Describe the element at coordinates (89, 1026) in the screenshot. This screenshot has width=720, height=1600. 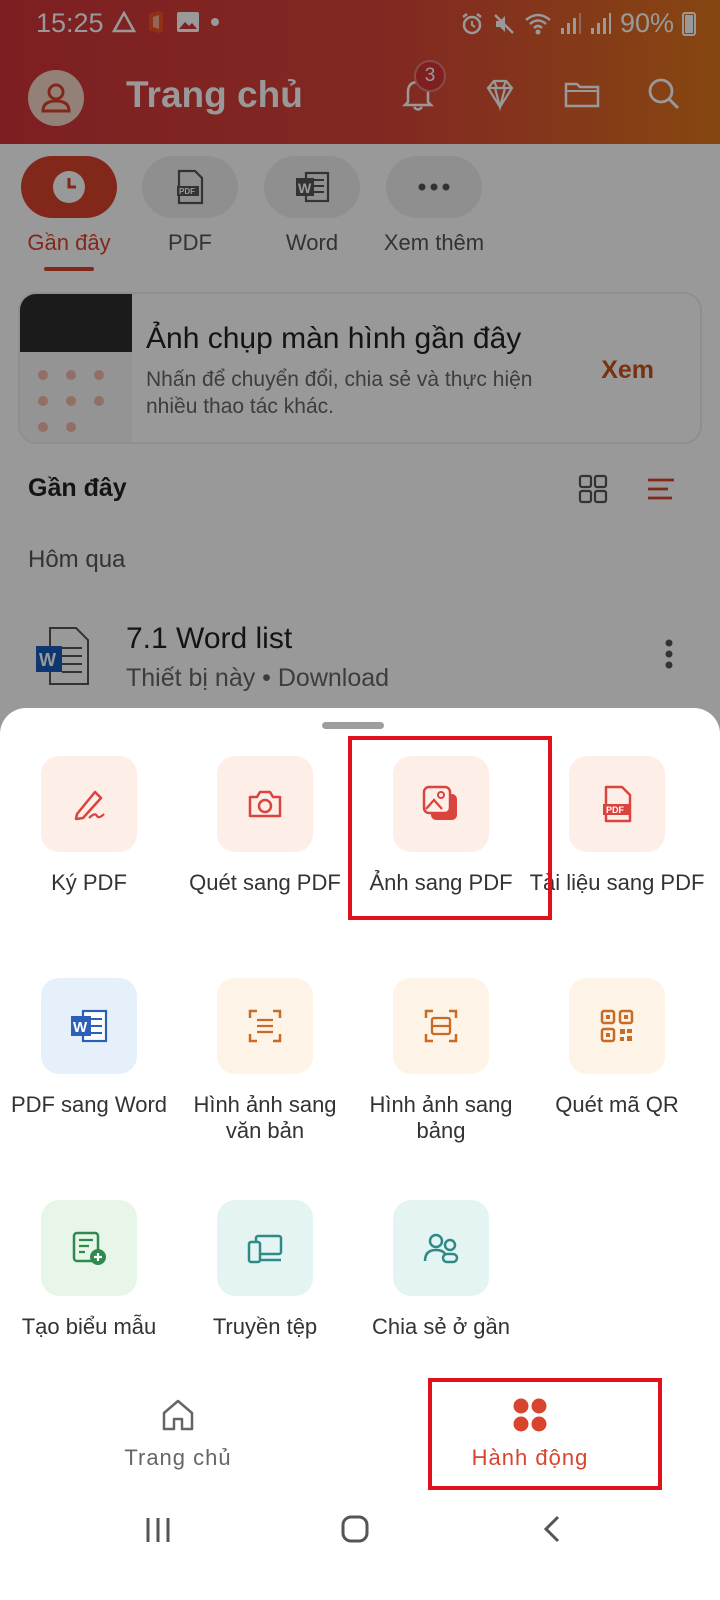
I see `word-icon: W` at that location.